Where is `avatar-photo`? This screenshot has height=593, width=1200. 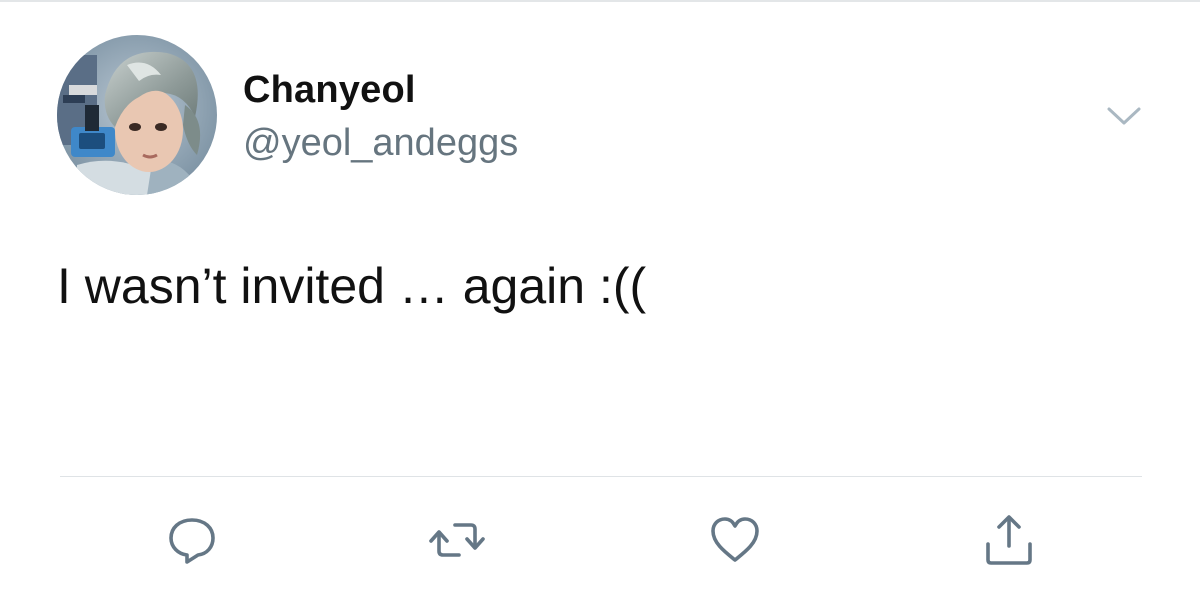
avatar-photo is located at coordinates (137, 115).